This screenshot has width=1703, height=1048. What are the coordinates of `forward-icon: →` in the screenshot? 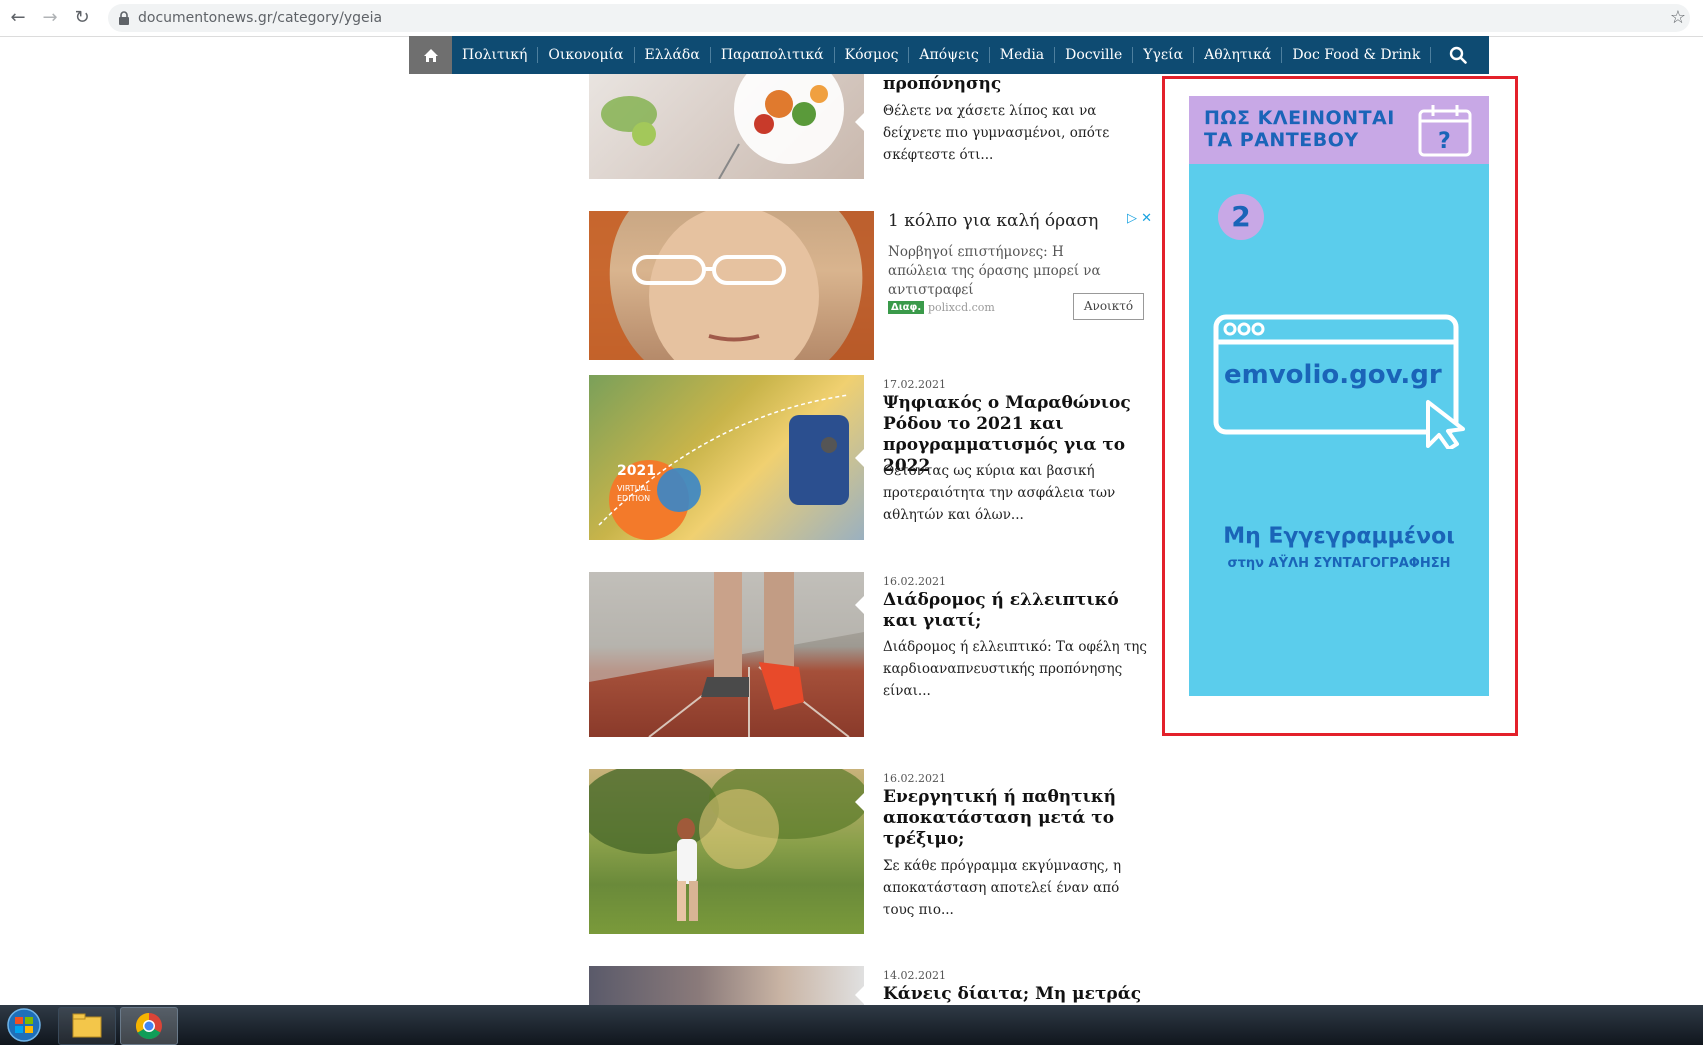 It's located at (50, 18).